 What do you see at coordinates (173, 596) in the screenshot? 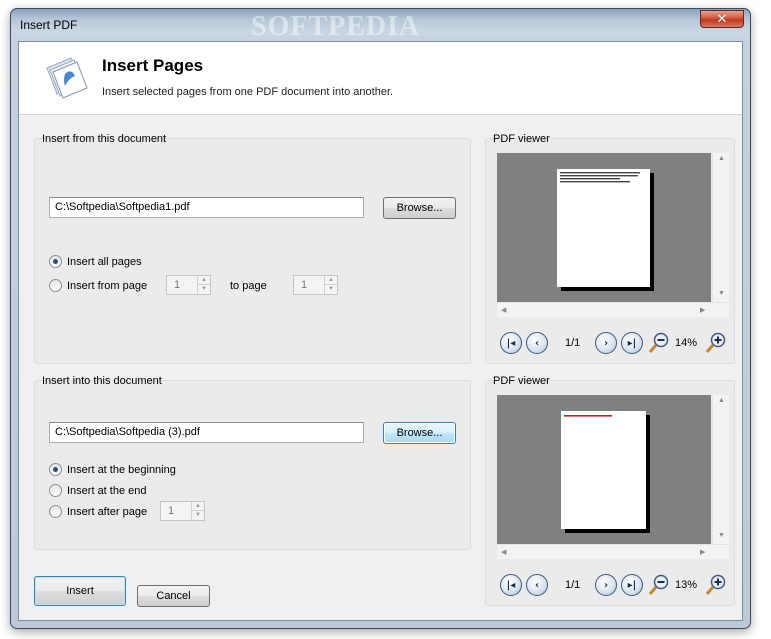
I see `cancel-button: Cancel` at bounding box center [173, 596].